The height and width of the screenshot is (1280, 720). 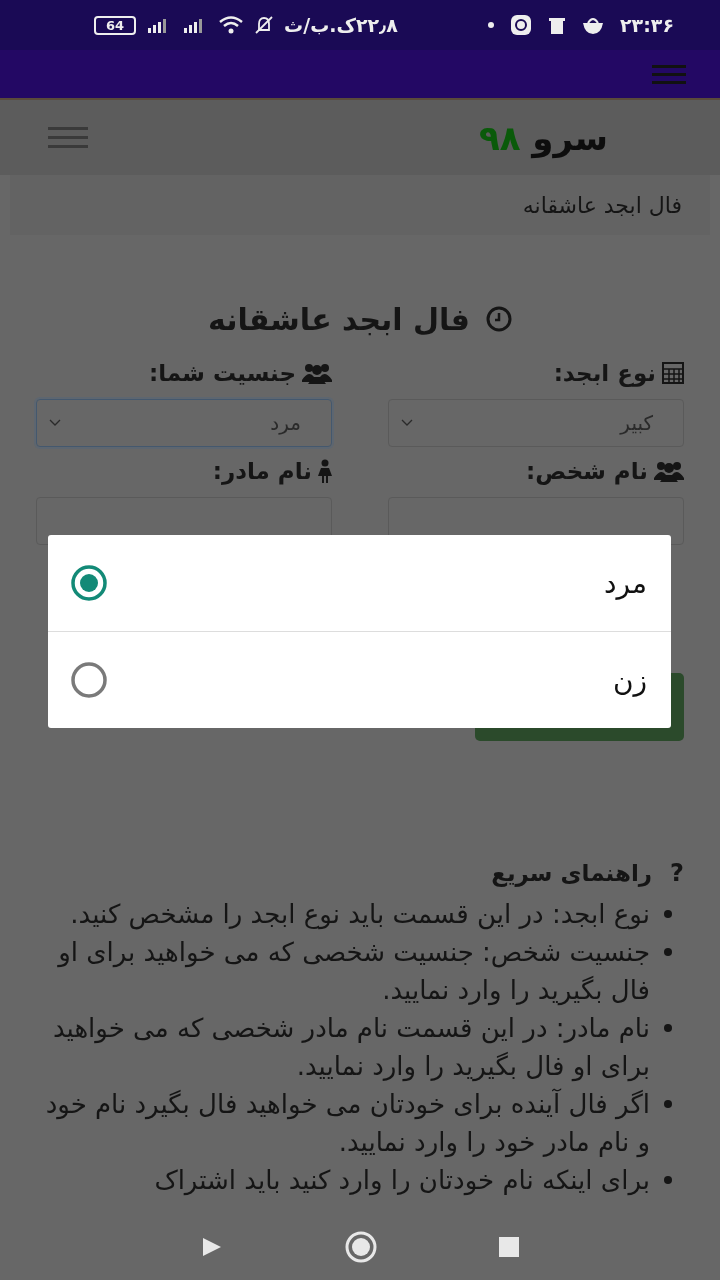 What do you see at coordinates (677, 873) in the screenshot?
I see `help-icon: ?` at bounding box center [677, 873].